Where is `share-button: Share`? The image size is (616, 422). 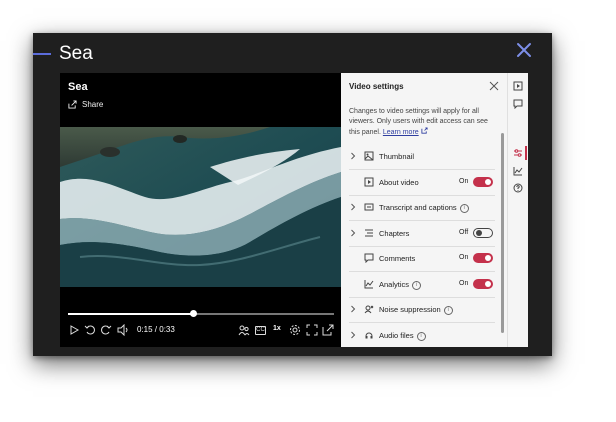
share-button: Share is located at coordinates (85, 104).